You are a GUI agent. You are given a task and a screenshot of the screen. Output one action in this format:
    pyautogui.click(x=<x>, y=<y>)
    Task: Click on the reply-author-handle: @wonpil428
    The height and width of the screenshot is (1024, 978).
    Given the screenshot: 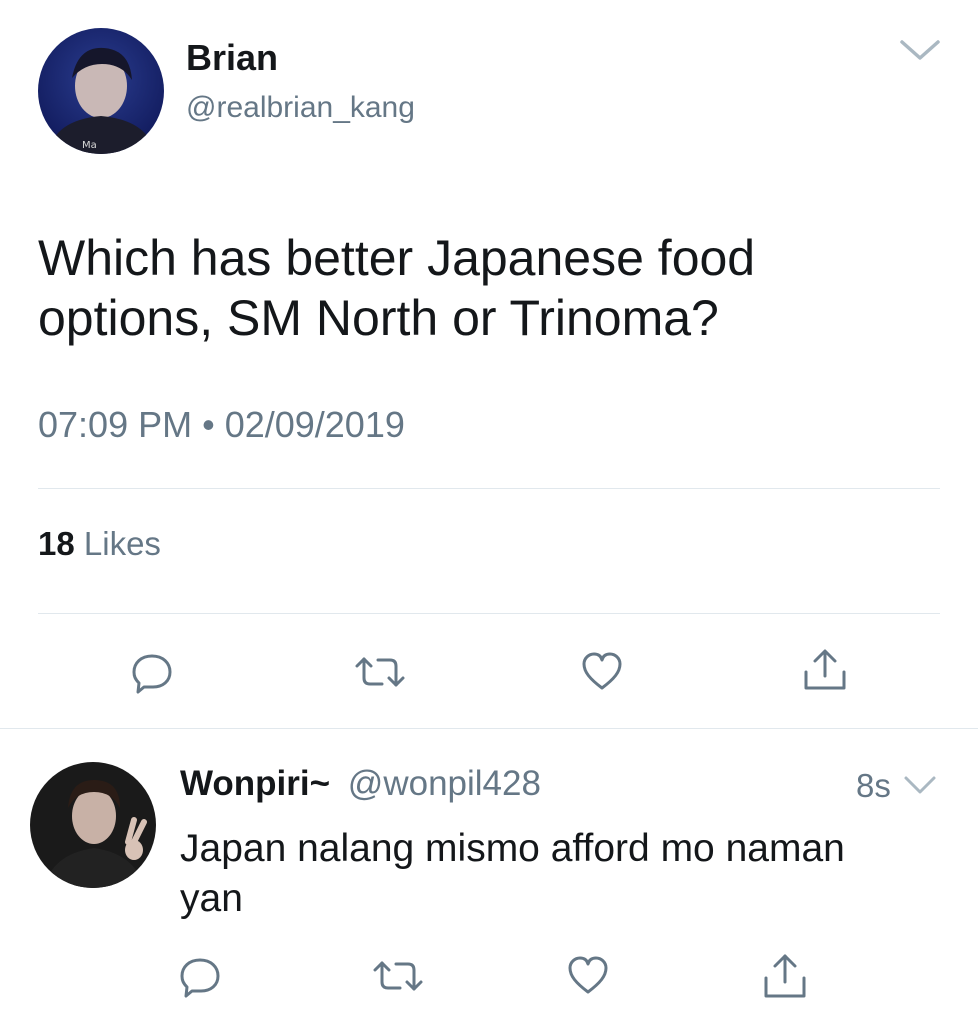 What is the action you would take?
    pyautogui.click(x=444, y=783)
    